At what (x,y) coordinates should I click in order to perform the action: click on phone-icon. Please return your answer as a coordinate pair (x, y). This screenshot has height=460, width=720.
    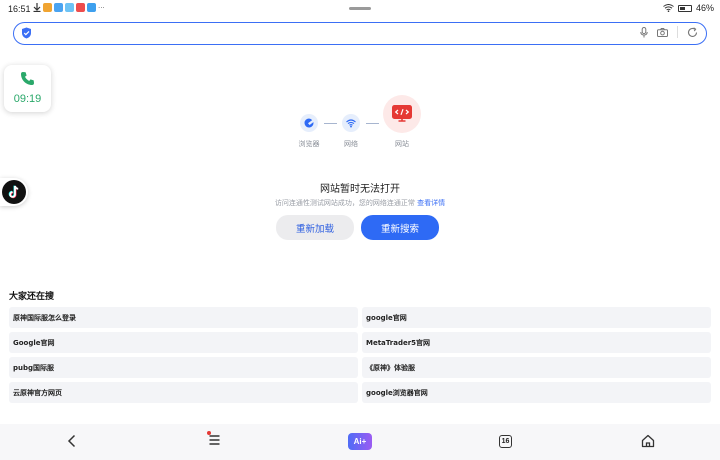
    Looking at the image, I should click on (27, 78).